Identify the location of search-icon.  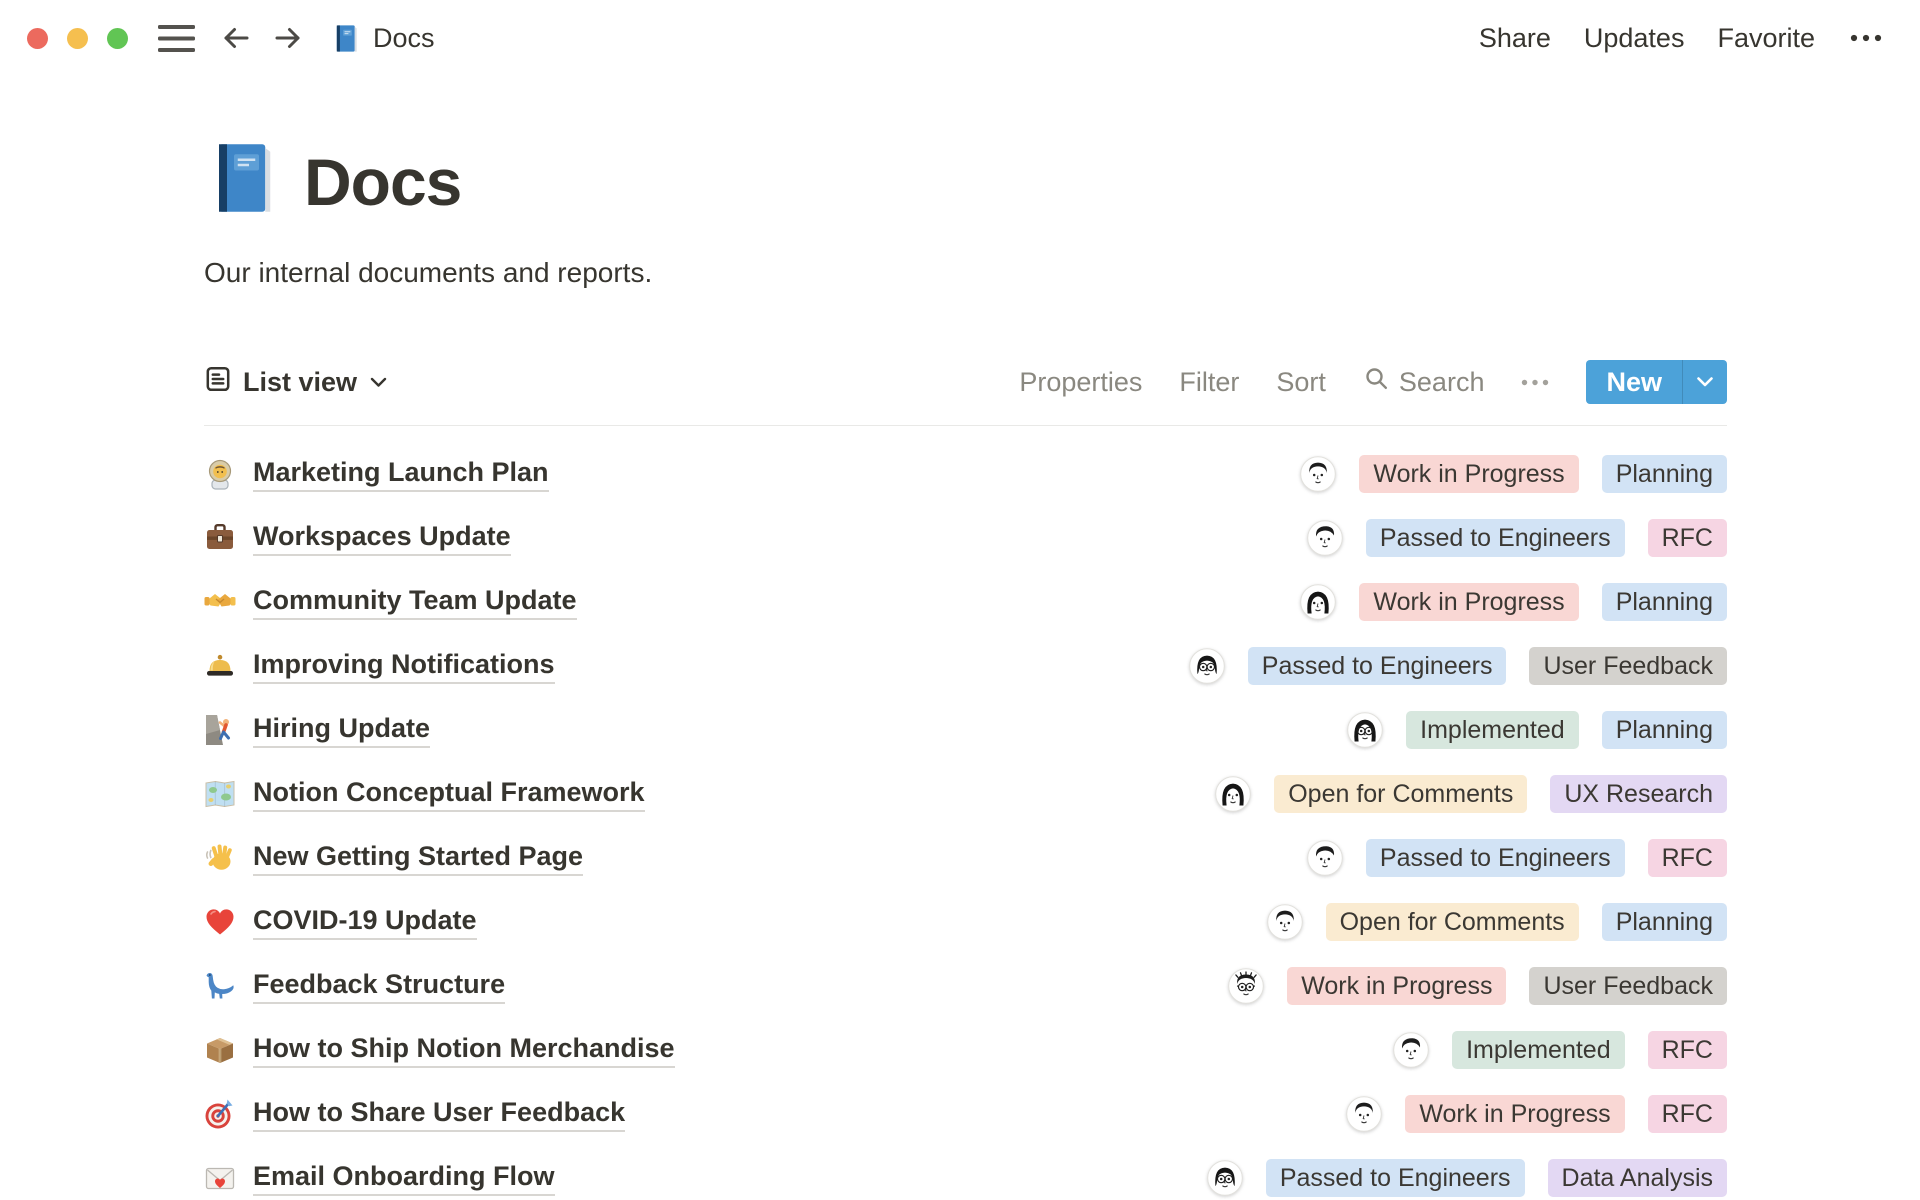
(1376, 382).